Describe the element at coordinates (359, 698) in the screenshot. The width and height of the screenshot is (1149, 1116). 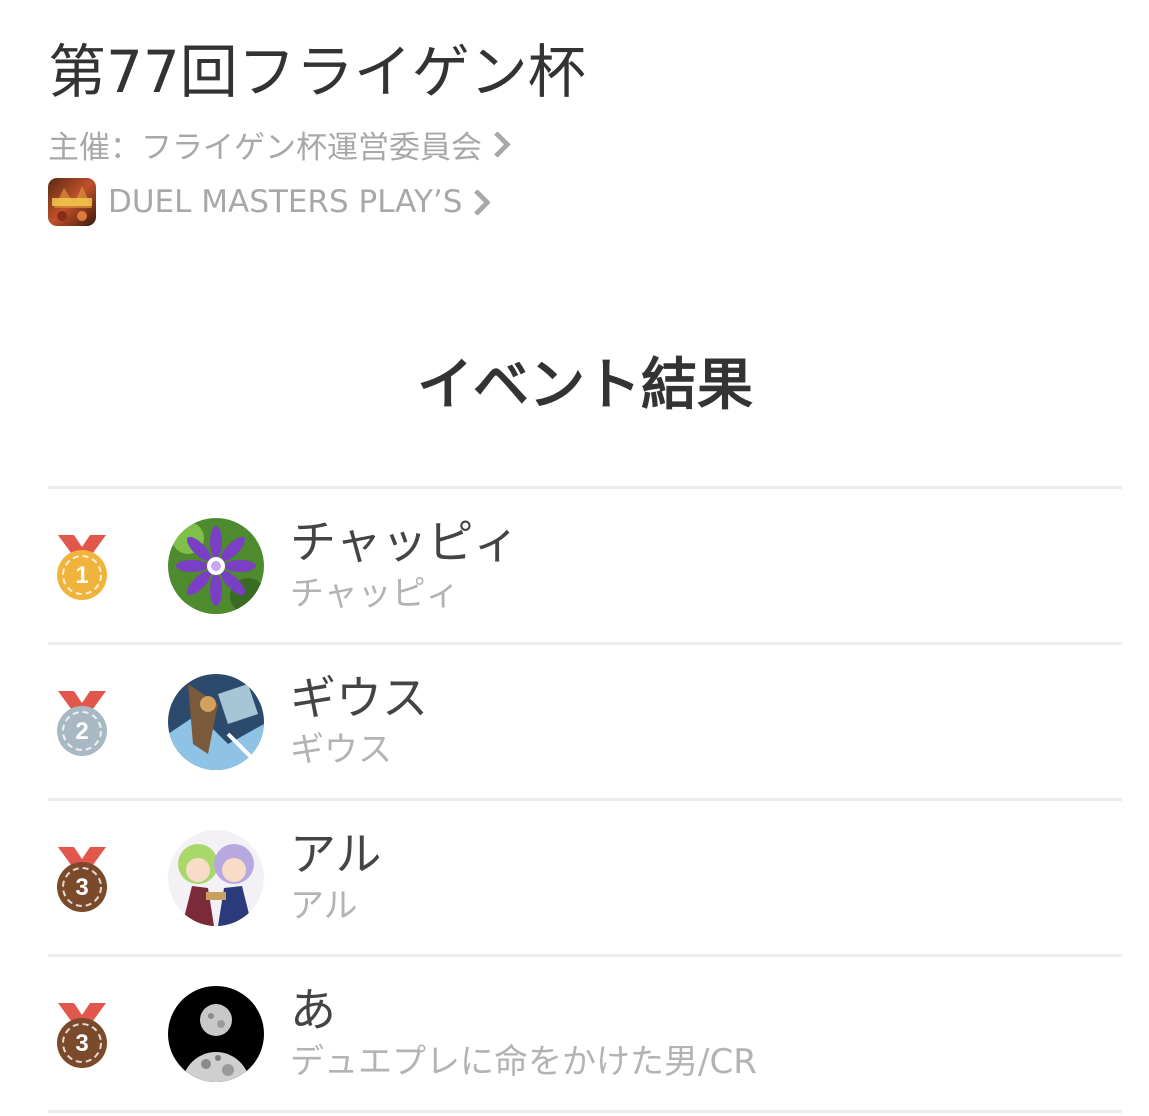
I see `player-name: ギウス` at that location.